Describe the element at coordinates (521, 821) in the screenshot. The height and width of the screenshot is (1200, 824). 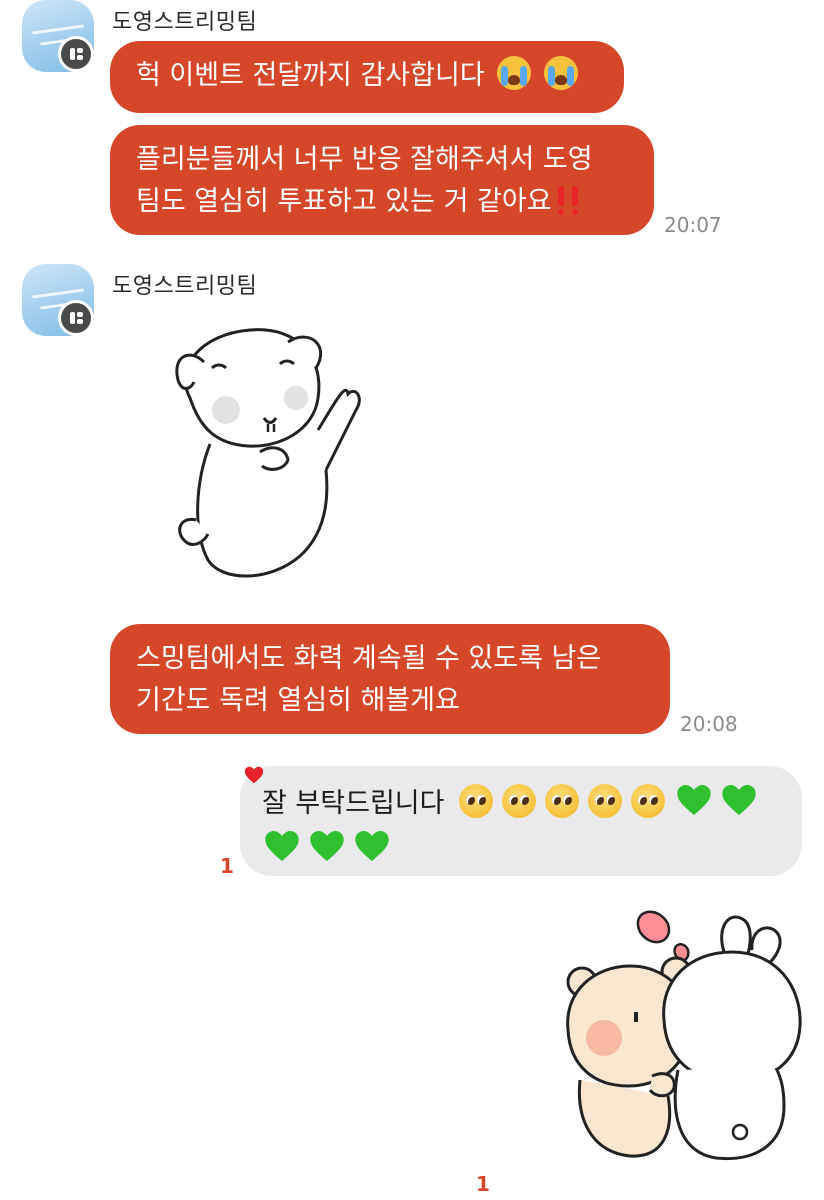
I see `outgoing-message-bubble: 잘 부탁드립니다` at that location.